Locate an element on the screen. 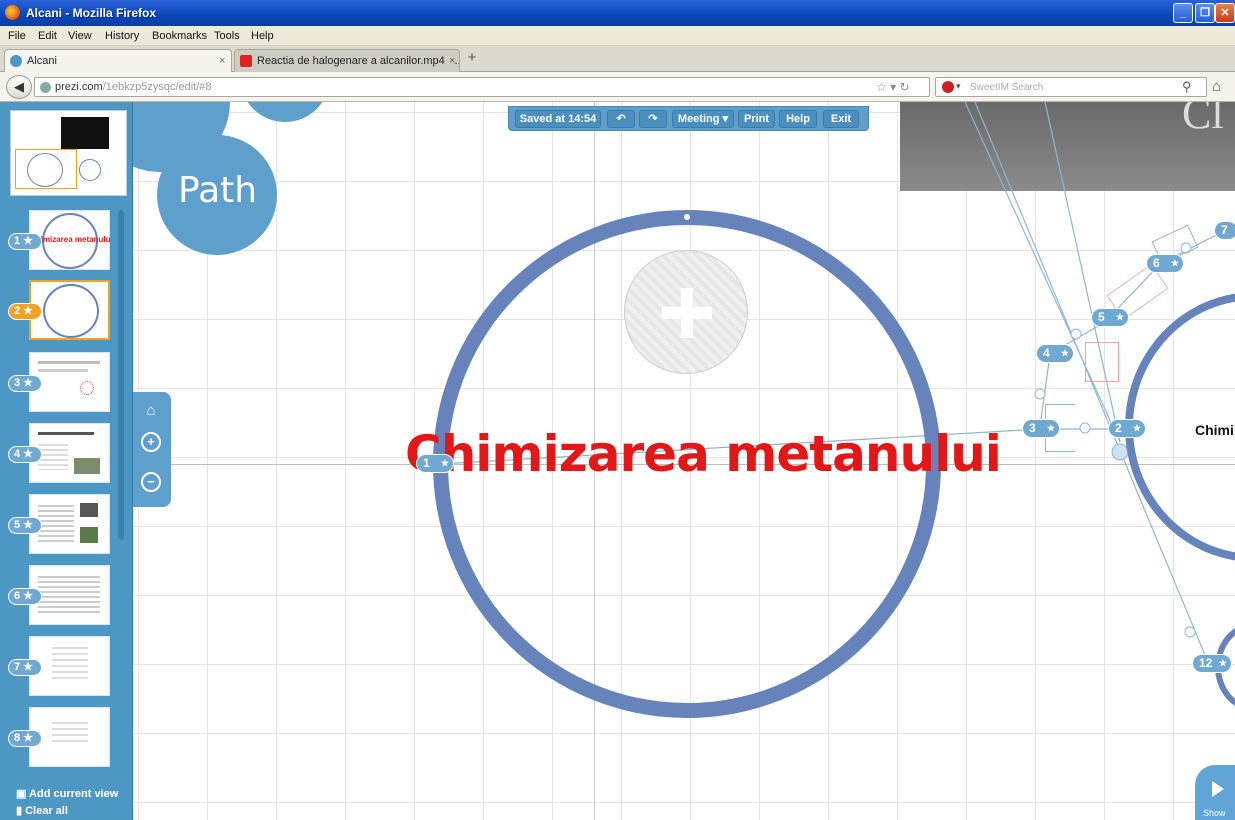 The image size is (1235, 820). close-window-button: ✕ is located at coordinates (1225, 13).